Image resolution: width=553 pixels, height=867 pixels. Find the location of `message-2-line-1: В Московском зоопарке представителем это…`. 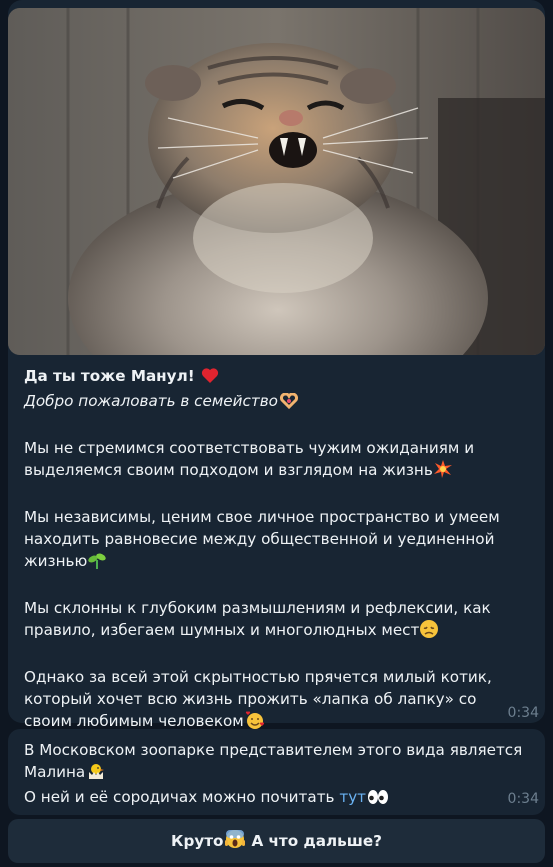

message-2-line-1: В Московском зоопарке представителем это… is located at coordinates (275, 762).